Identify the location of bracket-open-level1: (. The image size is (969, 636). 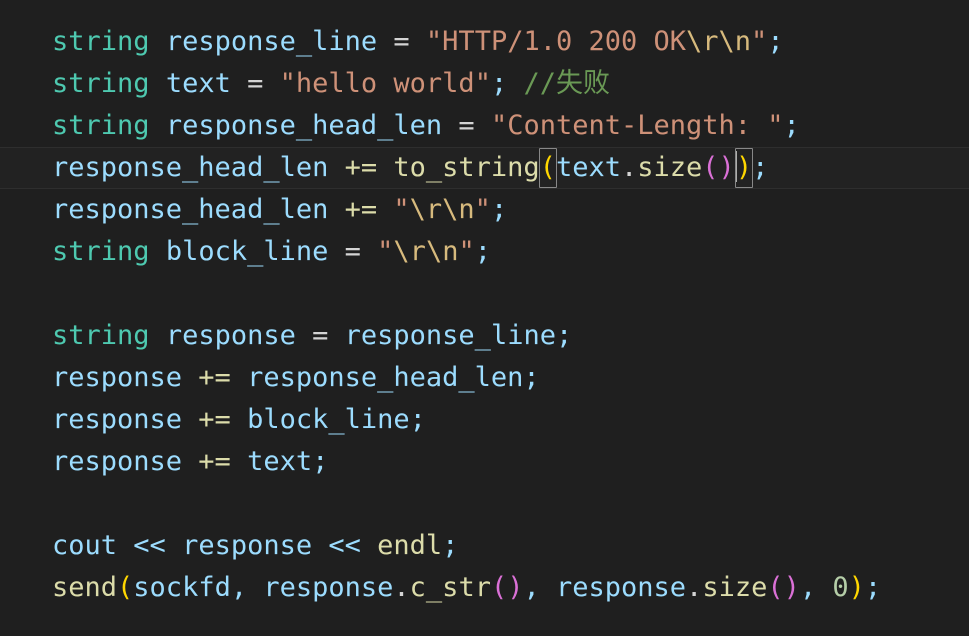
(125, 587).